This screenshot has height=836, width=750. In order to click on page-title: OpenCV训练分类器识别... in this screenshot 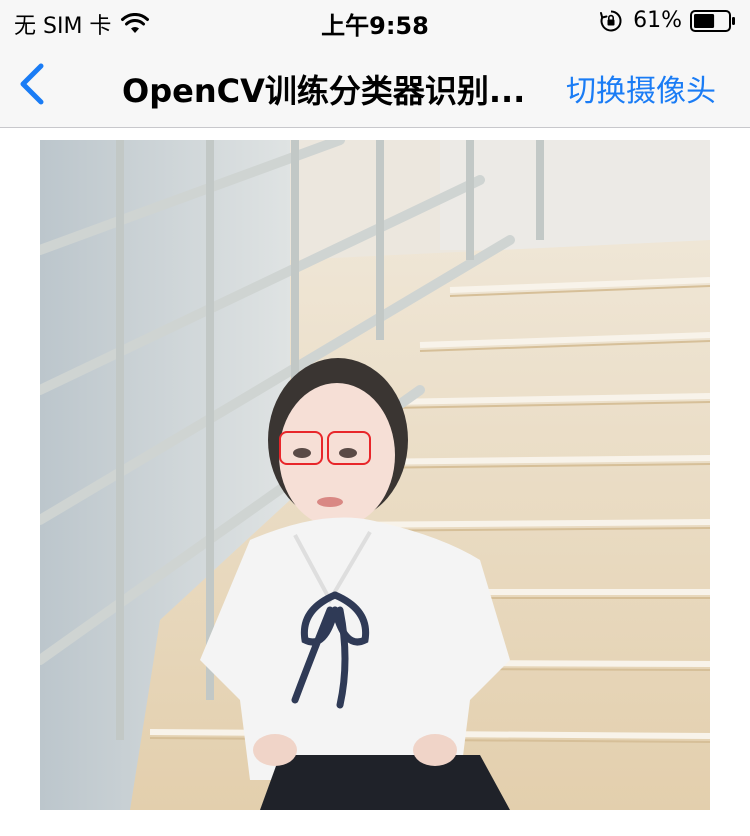, I will do `click(324, 91)`.